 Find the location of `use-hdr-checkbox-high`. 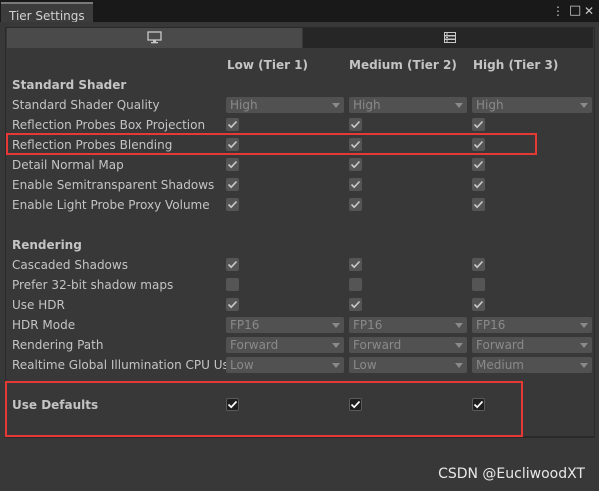

use-hdr-checkbox-high is located at coordinates (478, 304).